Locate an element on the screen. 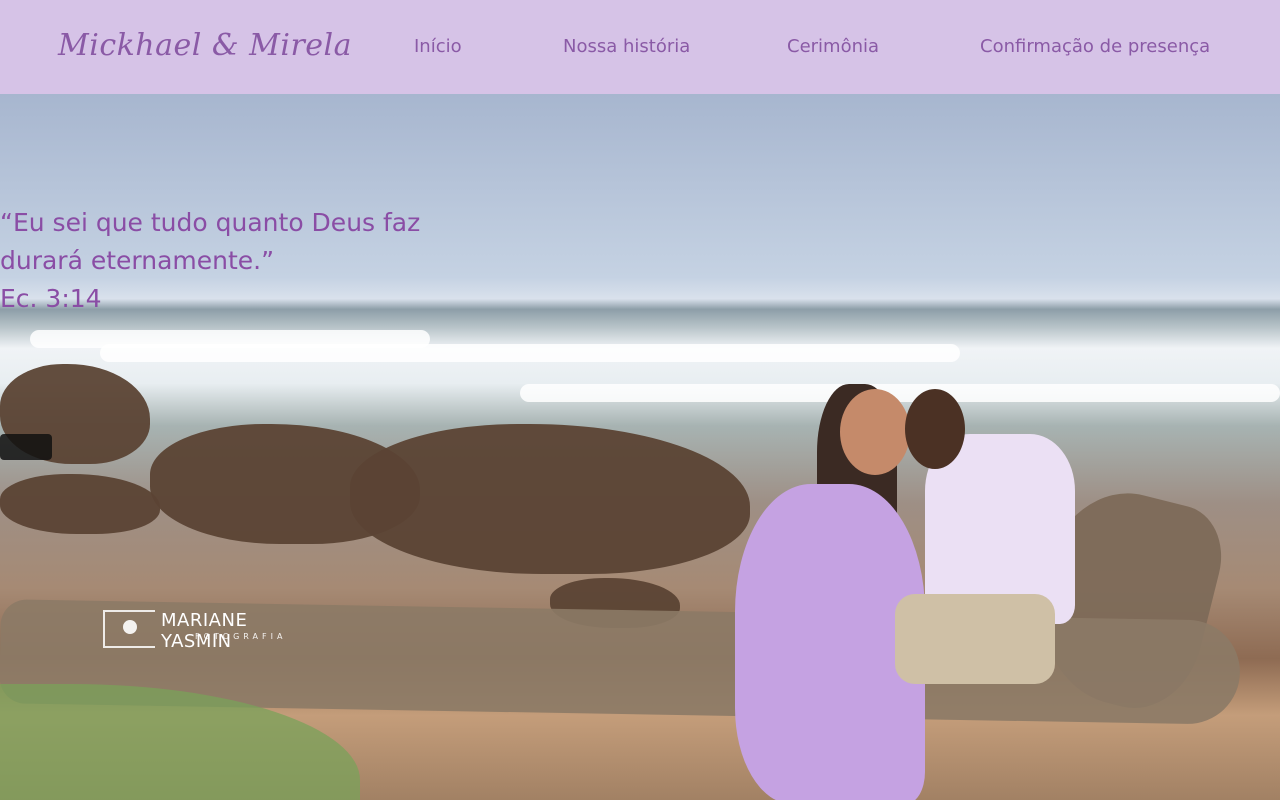  couple-photo is located at coordinates (900, 592).